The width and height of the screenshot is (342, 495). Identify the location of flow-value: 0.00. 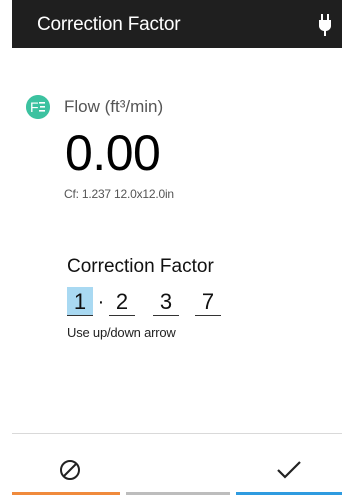
(113, 153).